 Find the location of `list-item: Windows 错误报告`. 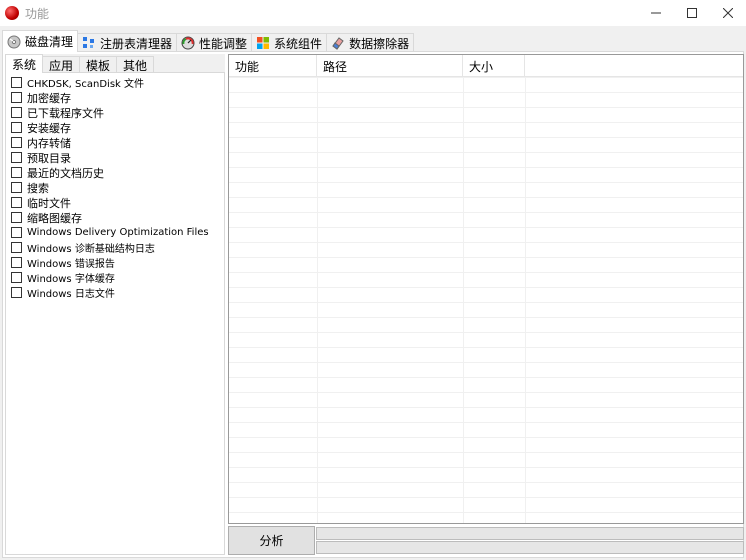

list-item: Windows 错误报告 is located at coordinates (115, 262).